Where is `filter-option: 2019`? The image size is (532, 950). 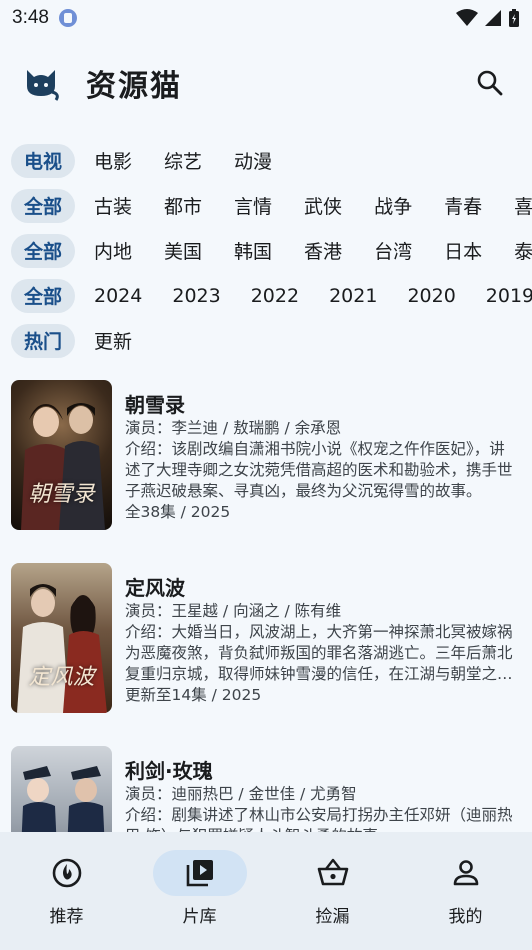
filter-option: 2019 is located at coordinates (509, 296).